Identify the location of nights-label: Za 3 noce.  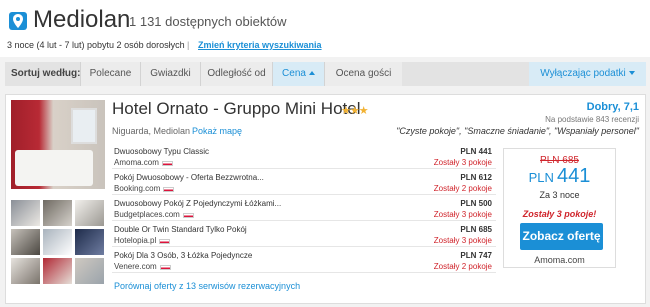
(559, 195).